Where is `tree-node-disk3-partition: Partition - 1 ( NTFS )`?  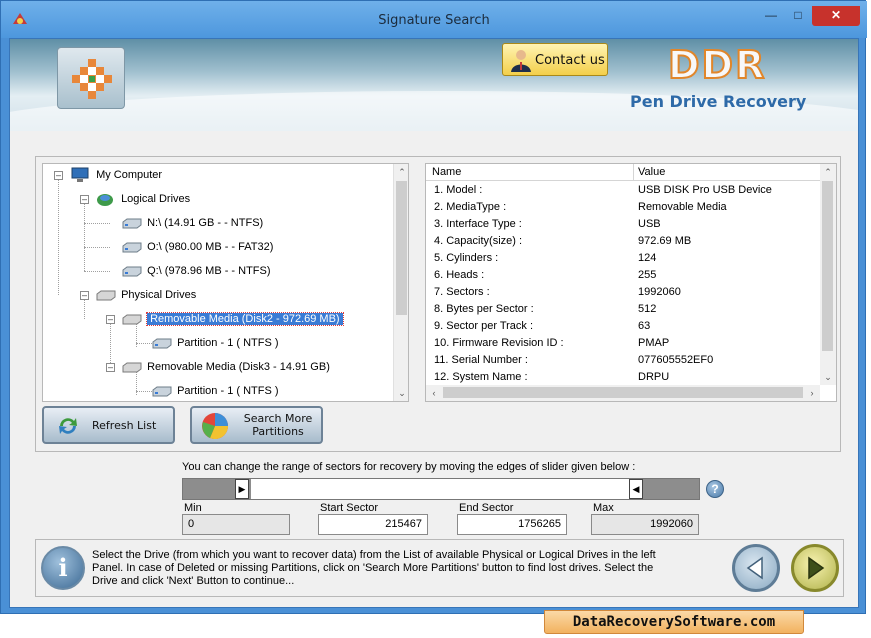
tree-node-disk3-partition: Partition - 1 ( NTFS ) is located at coordinates (215, 391).